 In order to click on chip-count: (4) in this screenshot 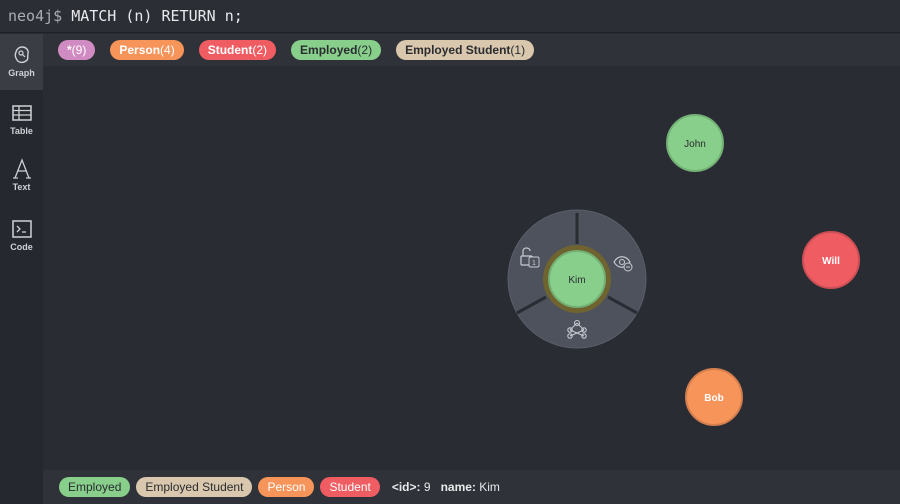, I will do `click(167, 50)`.